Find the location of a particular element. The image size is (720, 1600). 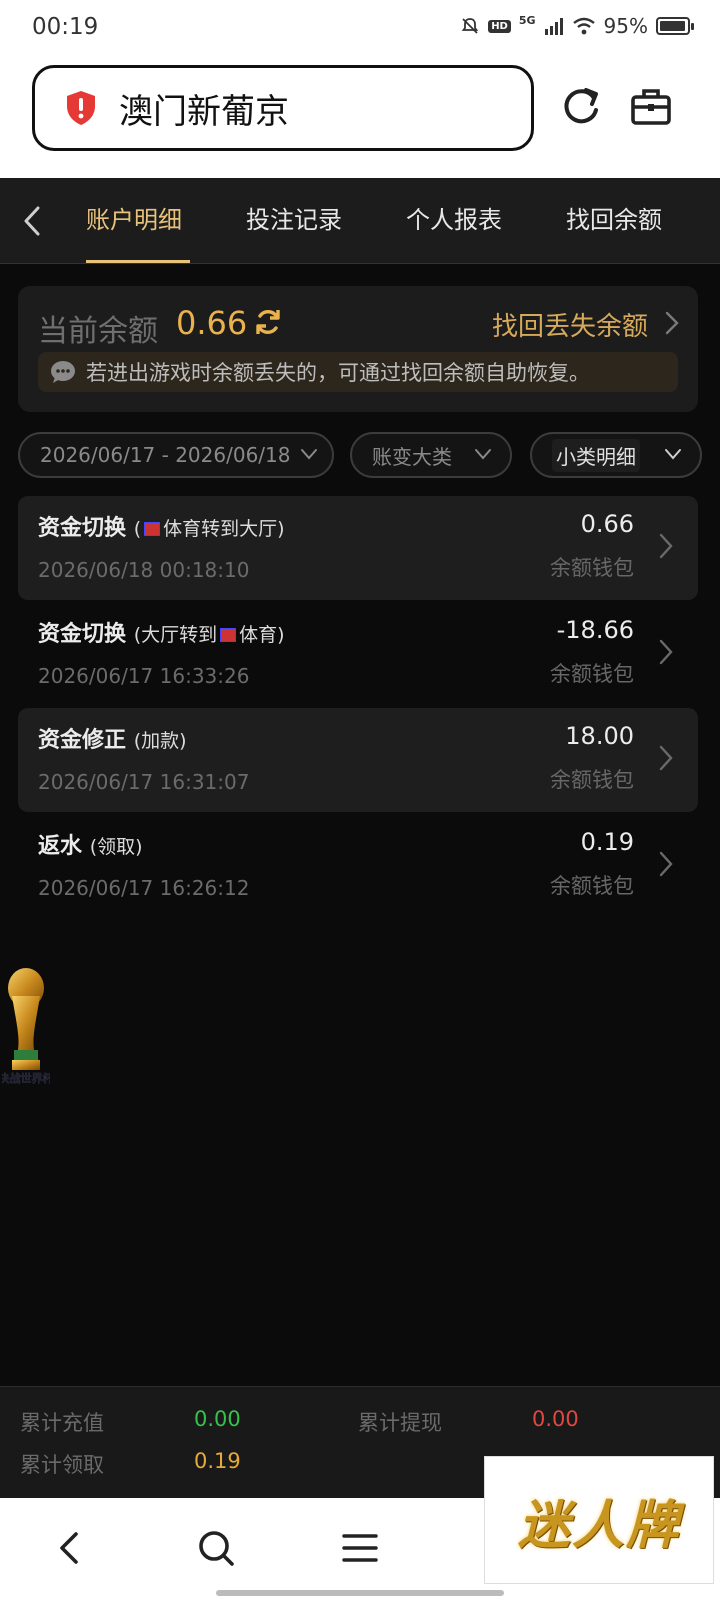

total-deposit-label: 累计充值 is located at coordinates (62, 1423).